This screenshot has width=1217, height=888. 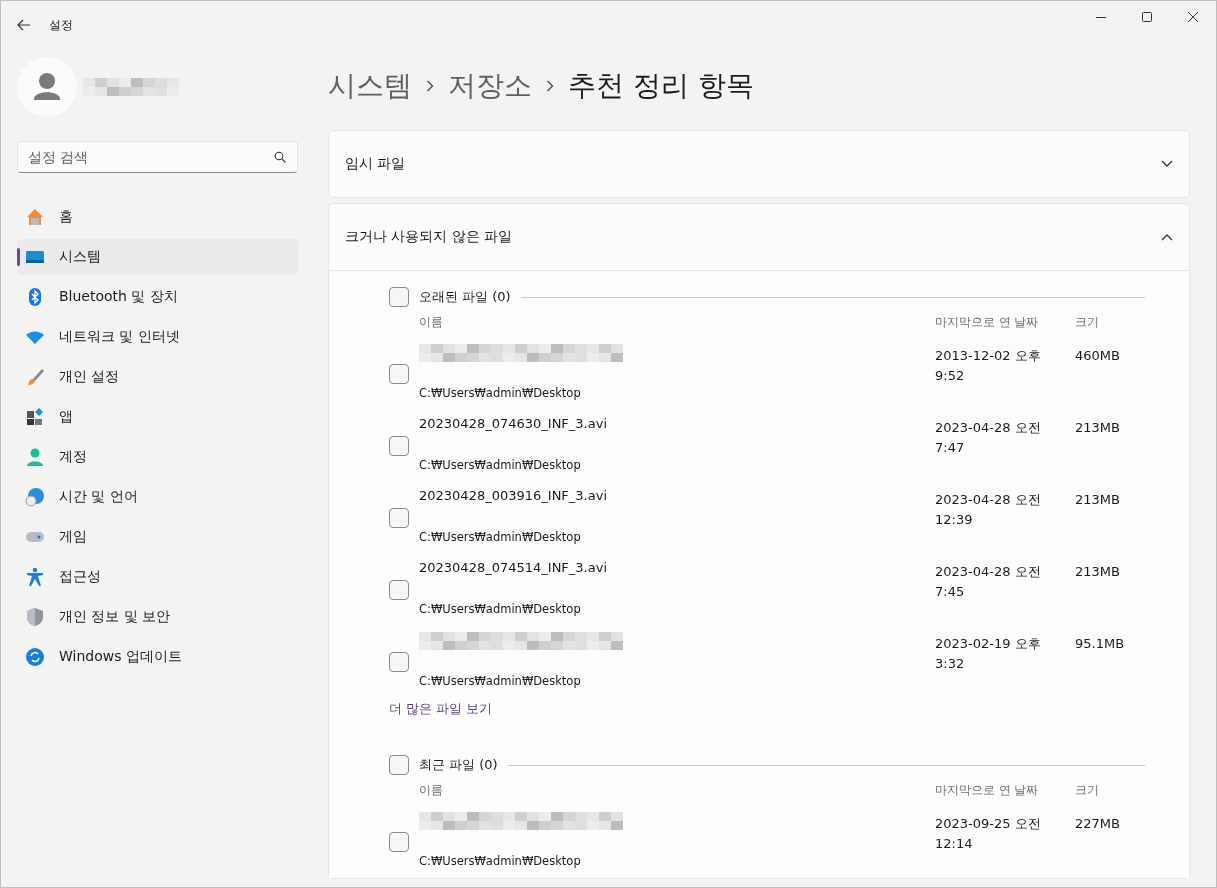 What do you see at coordinates (157, 297) in the screenshot?
I see `nav-item: Bluetooth 및 장치` at bounding box center [157, 297].